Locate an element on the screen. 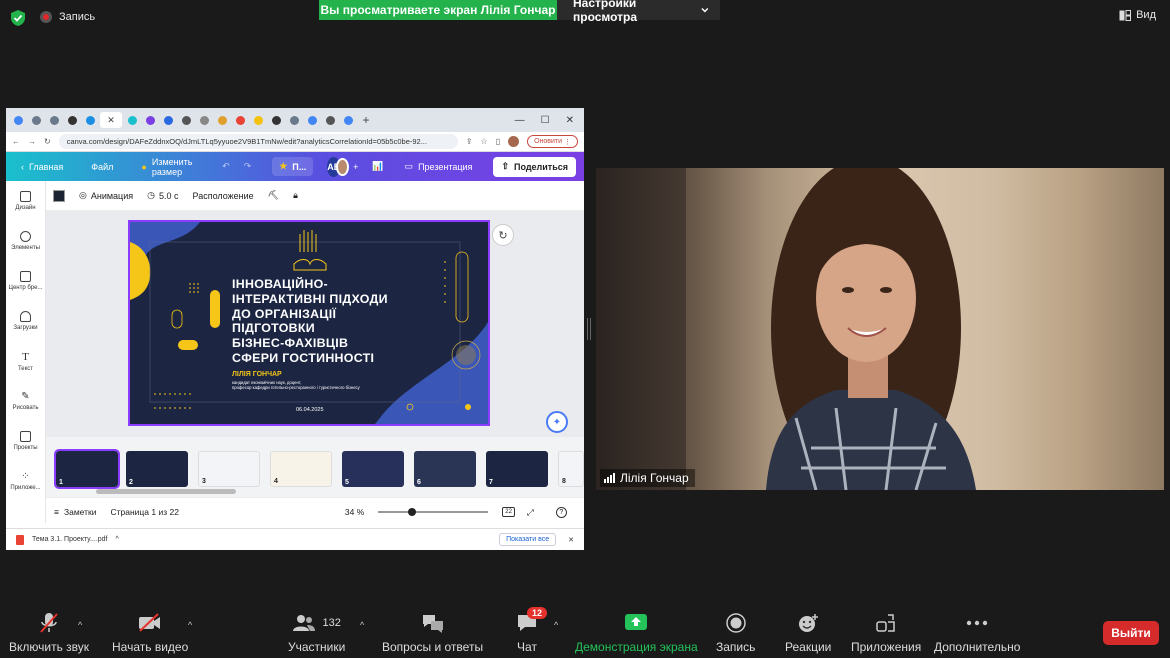 This screenshot has width=1170, height=658. position-button: Расположение is located at coordinates (222, 196).